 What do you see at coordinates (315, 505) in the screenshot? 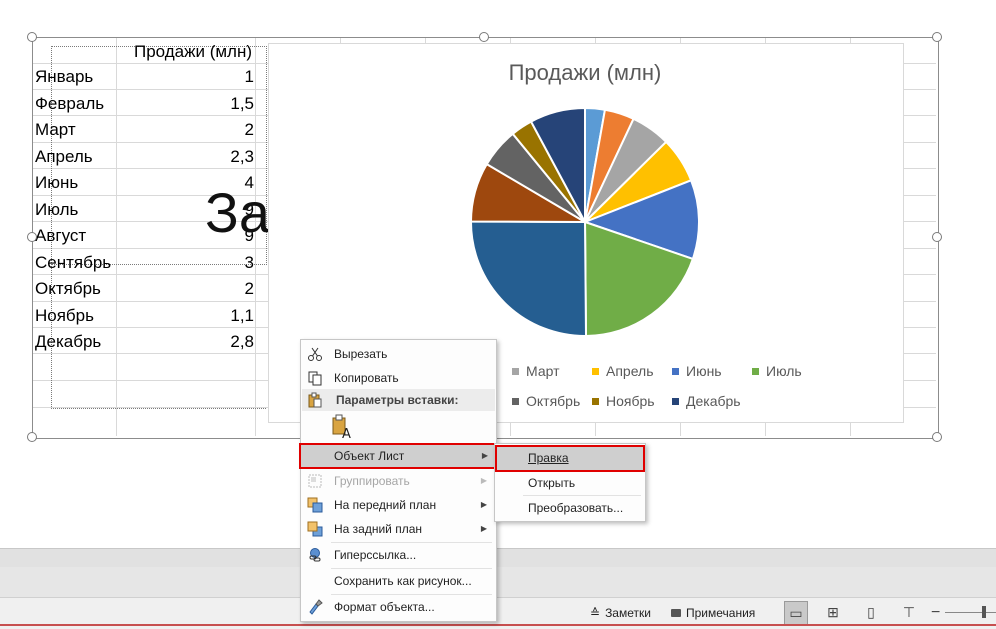
I see `bring-front-icon` at bounding box center [315, 505].